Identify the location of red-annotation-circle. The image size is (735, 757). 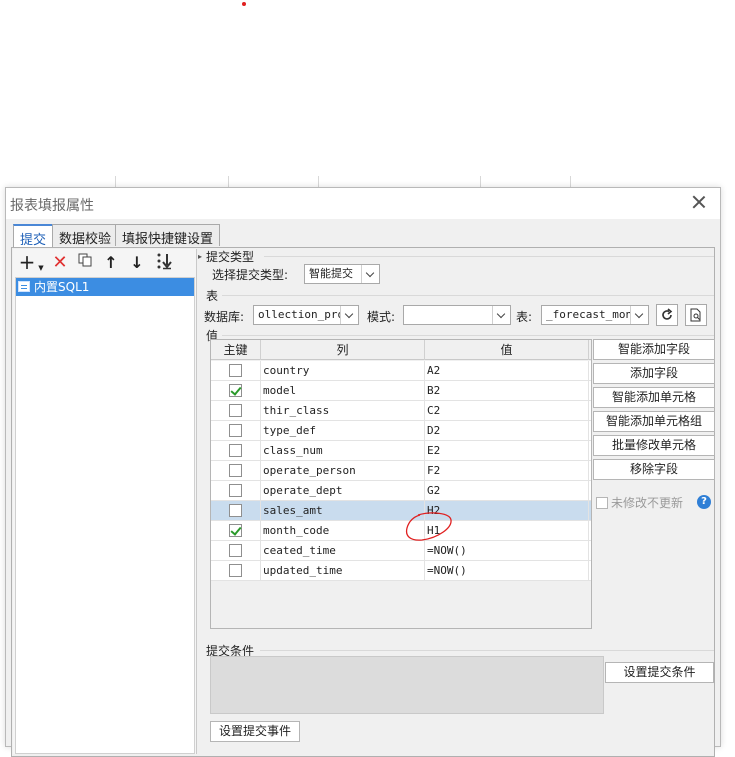
(428, 526).